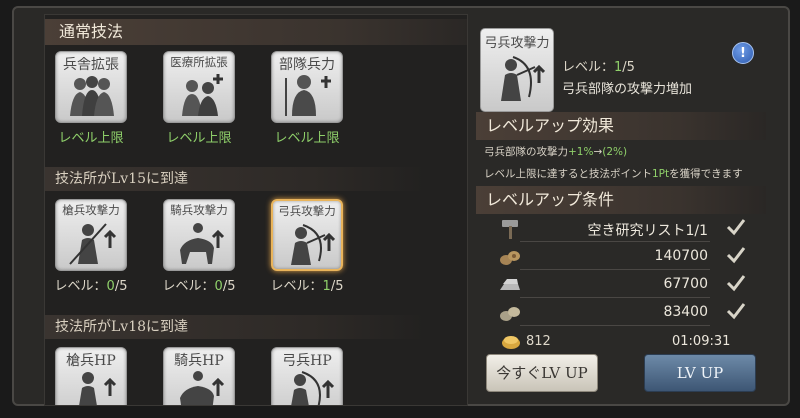 The height and width of the screenshot is (418, 800). I want to click on tile-title: 弓兵攻撃力, so click(307, 211).